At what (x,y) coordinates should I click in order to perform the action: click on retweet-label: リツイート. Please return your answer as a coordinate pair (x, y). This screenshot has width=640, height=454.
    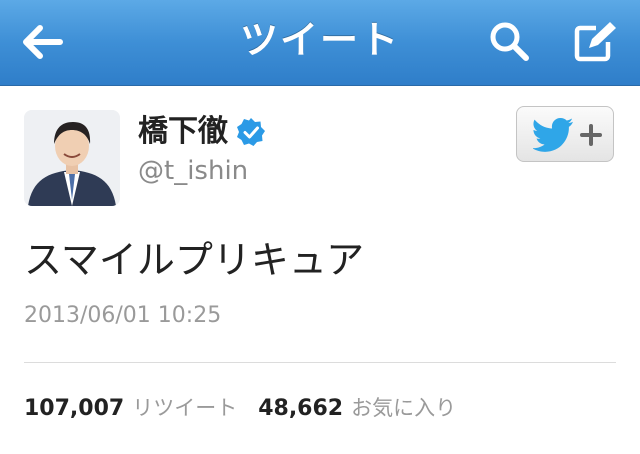
    Looking at the image, I should click on (185, 408).